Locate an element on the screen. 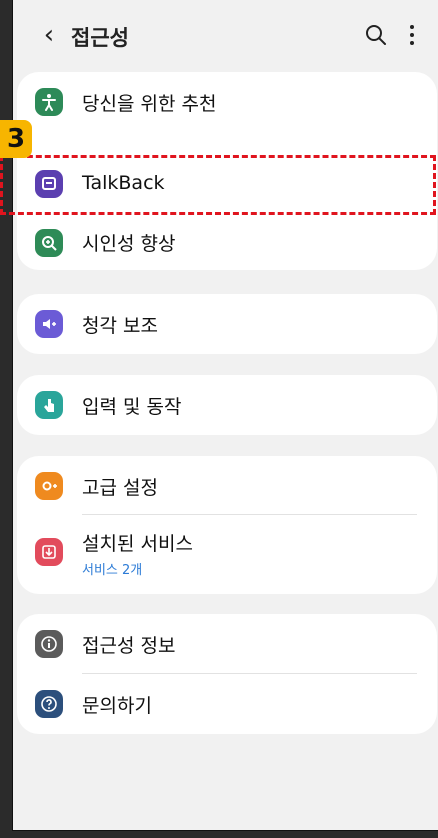 The width and height of the screenshot is (438, 838). page-title: 접근성 is located at coordinates (100, 38).